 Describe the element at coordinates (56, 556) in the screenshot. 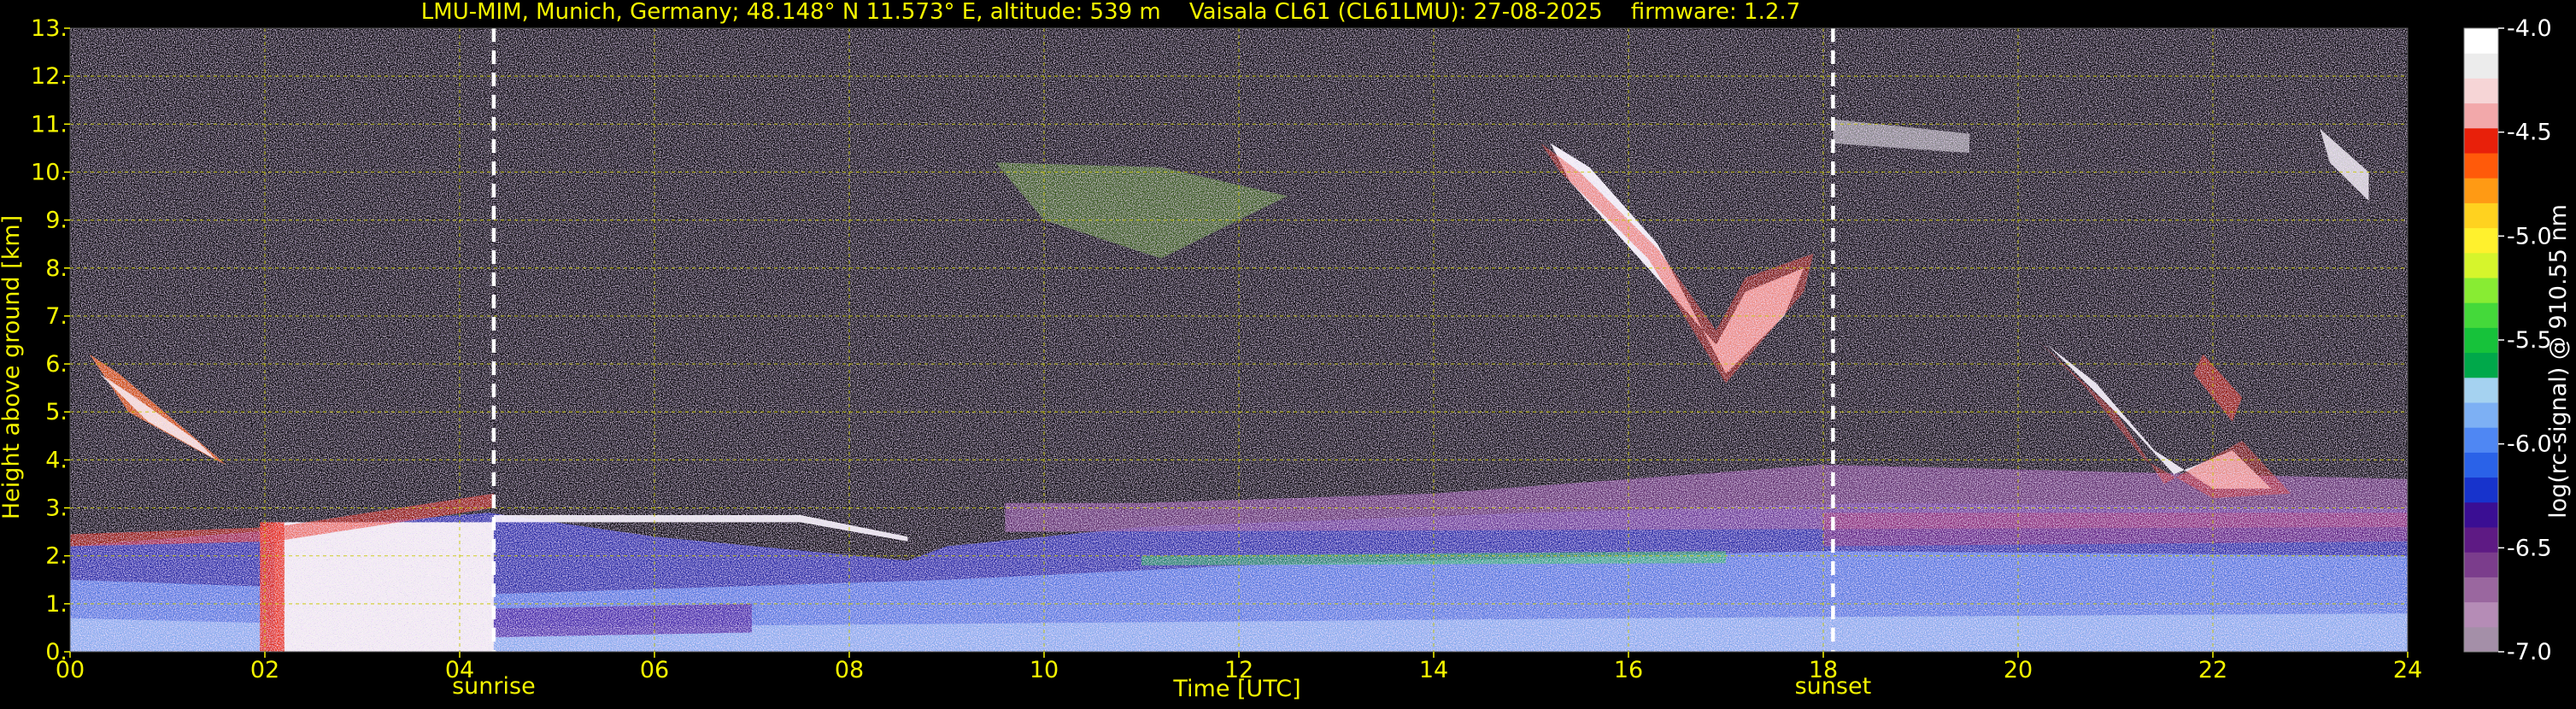

I see `y-tick-label: 2.` at that location.